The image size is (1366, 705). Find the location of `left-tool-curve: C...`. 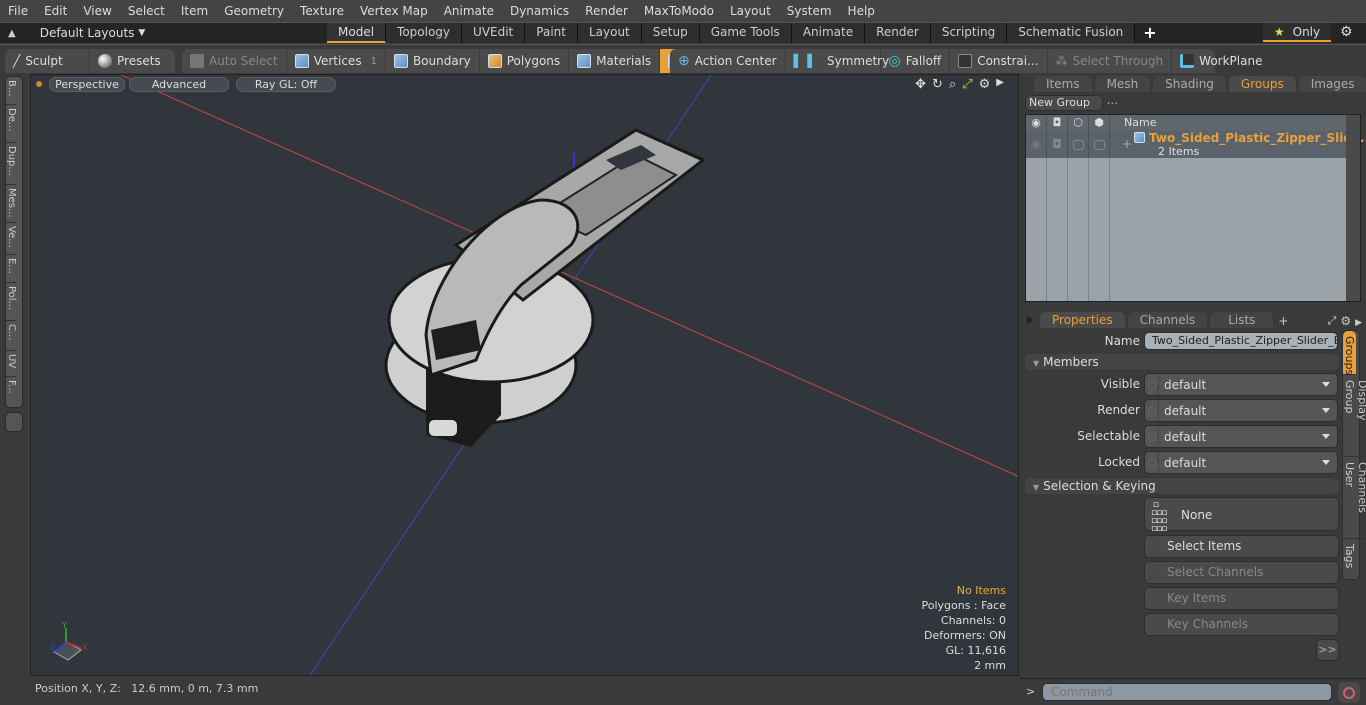

left-tool-curve: C... is located at coordinates (11, 336).